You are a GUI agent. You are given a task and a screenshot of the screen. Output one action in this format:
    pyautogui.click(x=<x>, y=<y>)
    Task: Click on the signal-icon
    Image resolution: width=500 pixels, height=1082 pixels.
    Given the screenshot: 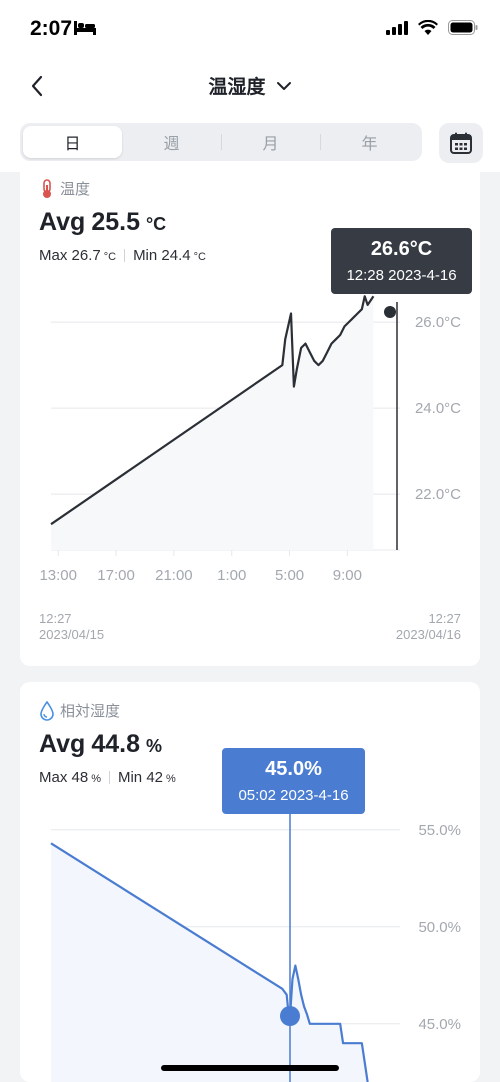 What is the action you would take?
    pyautogui.click(x=397, y=30)
    